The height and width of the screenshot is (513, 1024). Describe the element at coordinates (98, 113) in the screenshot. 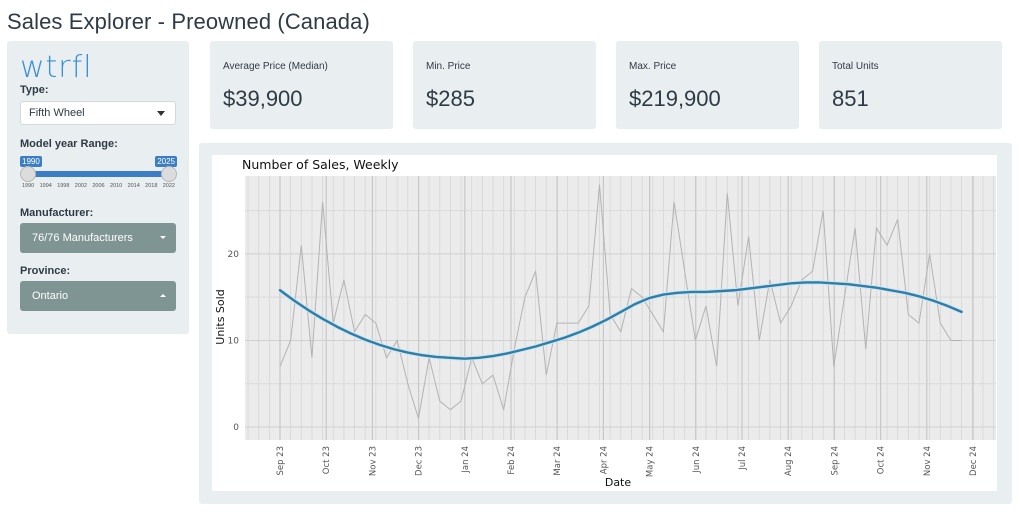

I see `type-select: Fifth Wheel` at that location.